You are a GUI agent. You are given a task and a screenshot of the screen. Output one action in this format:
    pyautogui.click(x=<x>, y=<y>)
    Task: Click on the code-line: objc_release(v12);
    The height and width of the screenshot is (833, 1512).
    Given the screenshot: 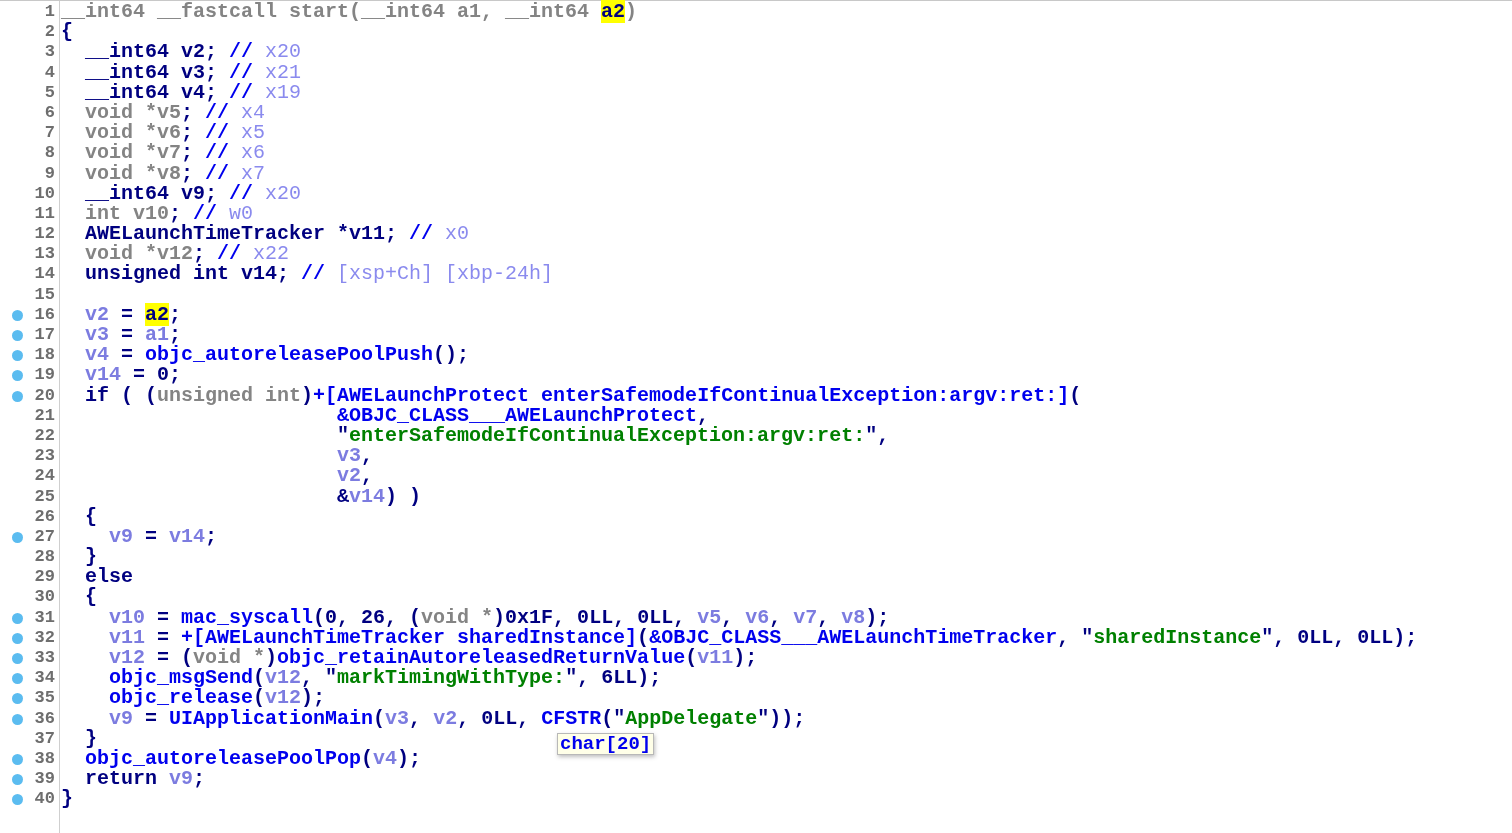 What is the action you would take?
    pyautogui.click(x=217, y=698)
    